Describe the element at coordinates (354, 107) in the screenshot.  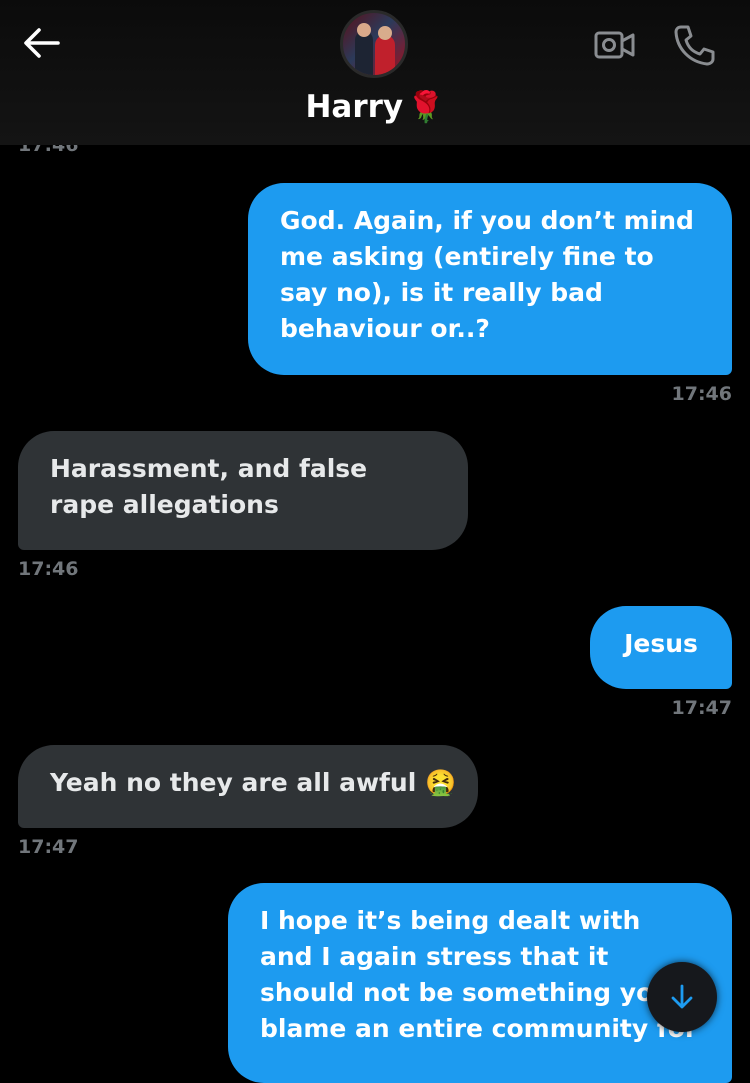
I see `contact-name-text: Harry` at that location.